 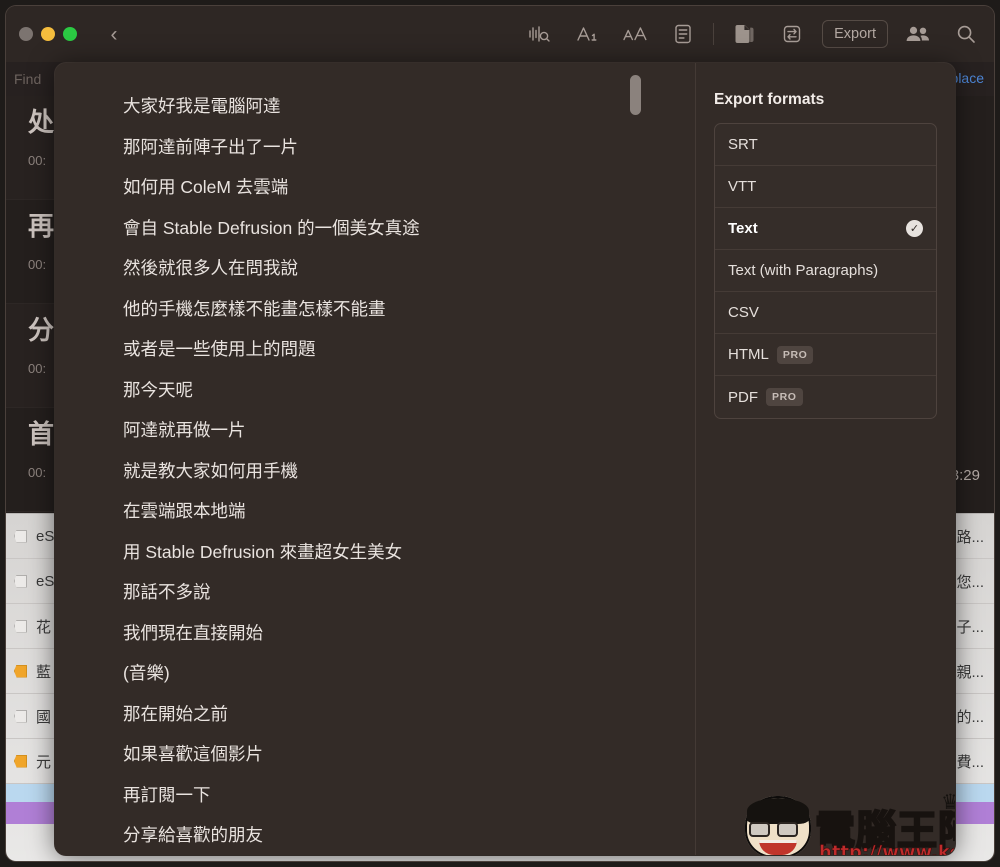 I want to click on transcript-line: 在雲端跟本地端, so click(x=184, y=511).